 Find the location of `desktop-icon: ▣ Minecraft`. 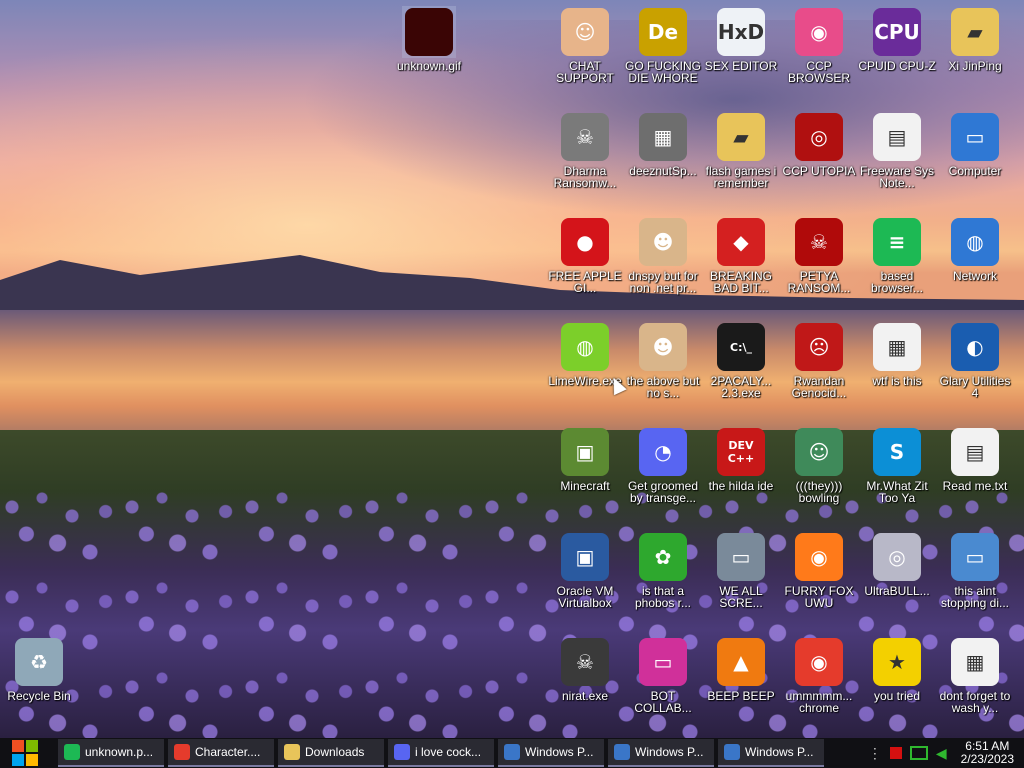

desktop-icon: ▣ Minecraft is located at coordinates (585, 478).